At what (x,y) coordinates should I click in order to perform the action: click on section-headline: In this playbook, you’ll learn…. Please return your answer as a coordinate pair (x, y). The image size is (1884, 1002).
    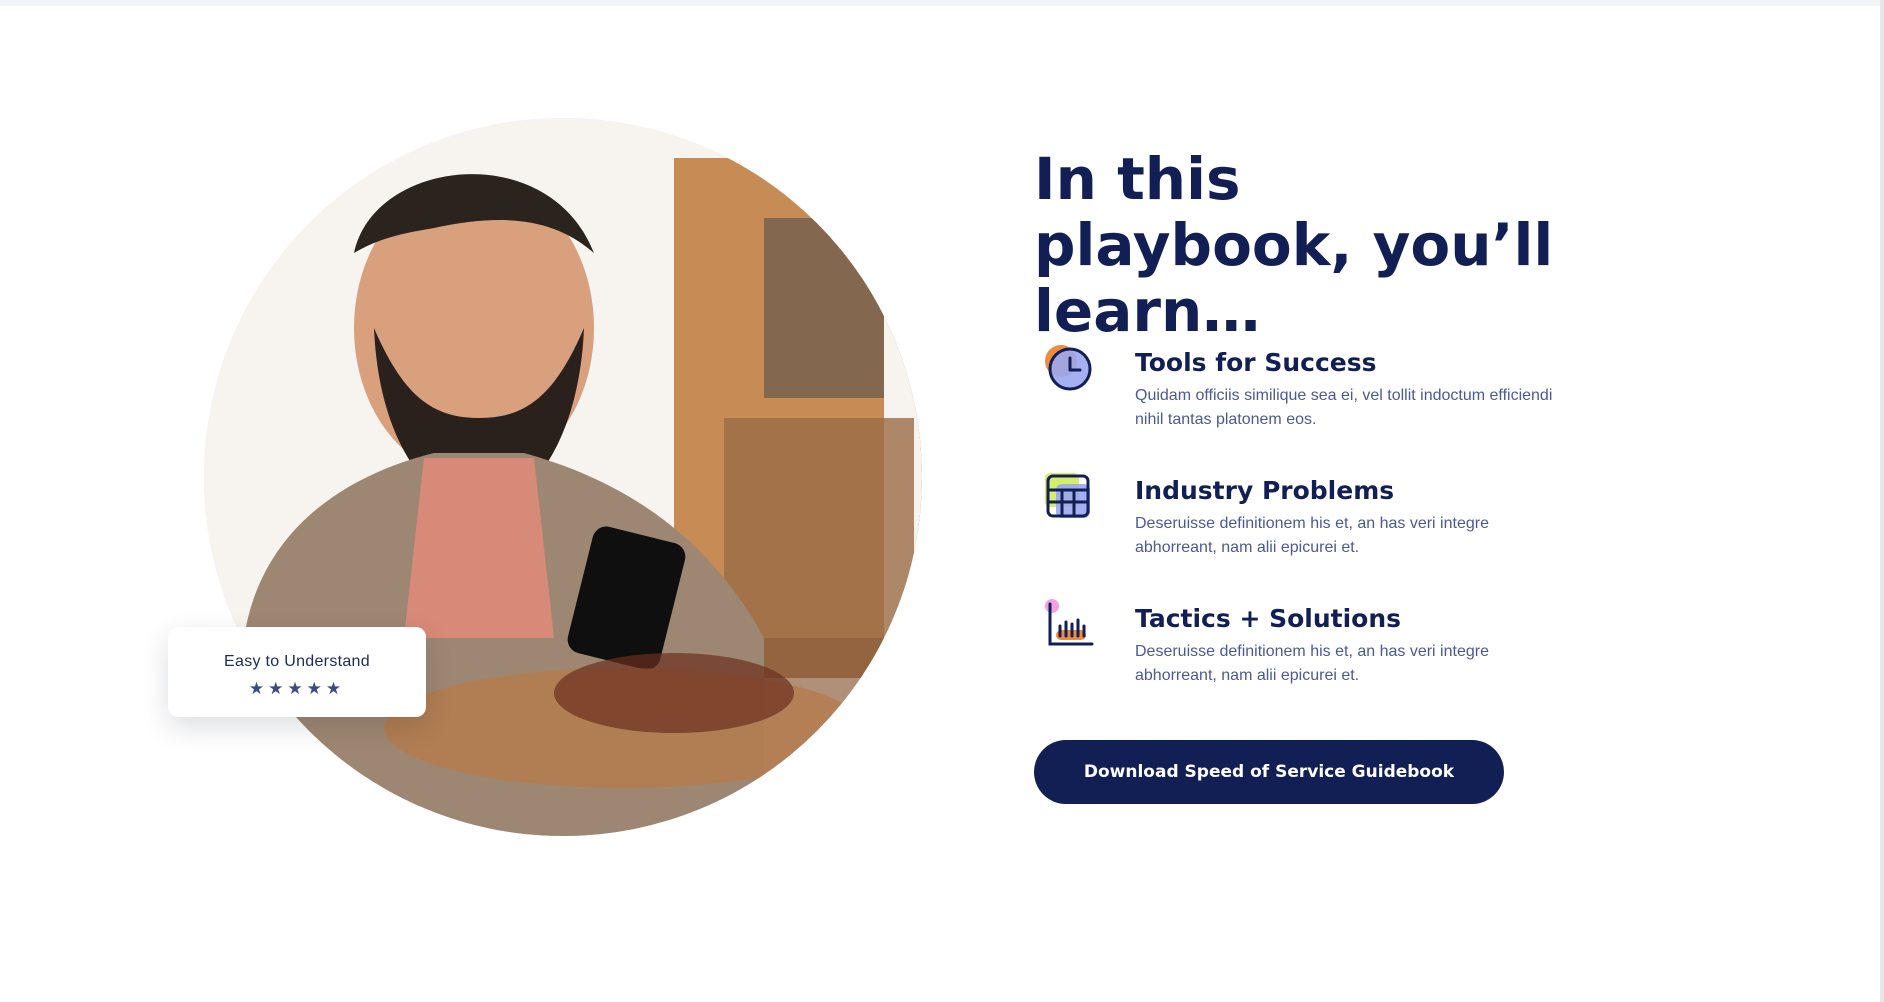
    Looking at the image, I should click on (1294, 245).